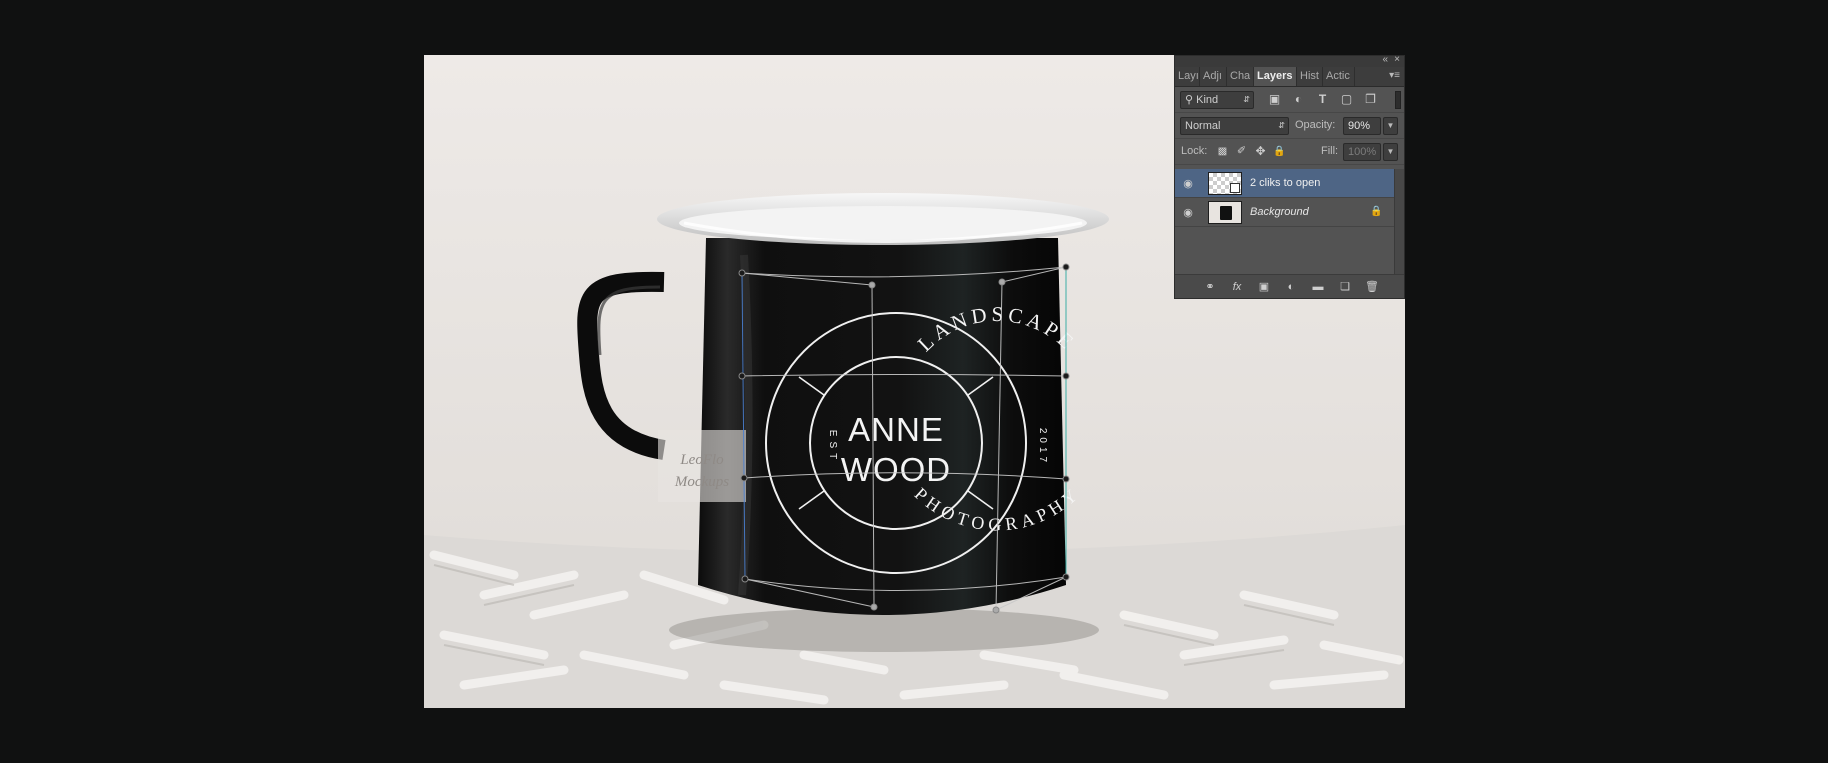 This screenshot has width=1828, height=763. I want to click on link-layers-icon: ⚭, so click(1210, 287).